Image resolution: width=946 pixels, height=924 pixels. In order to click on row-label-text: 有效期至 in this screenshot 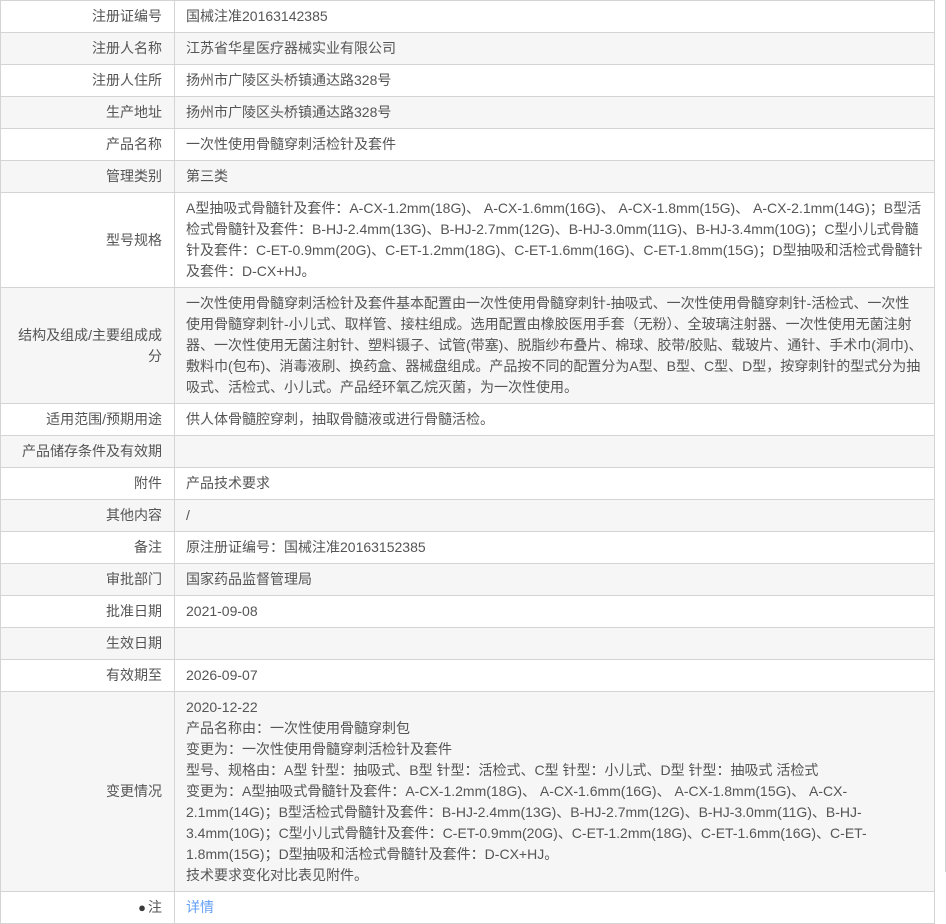, I will do `click(134, 675)`.